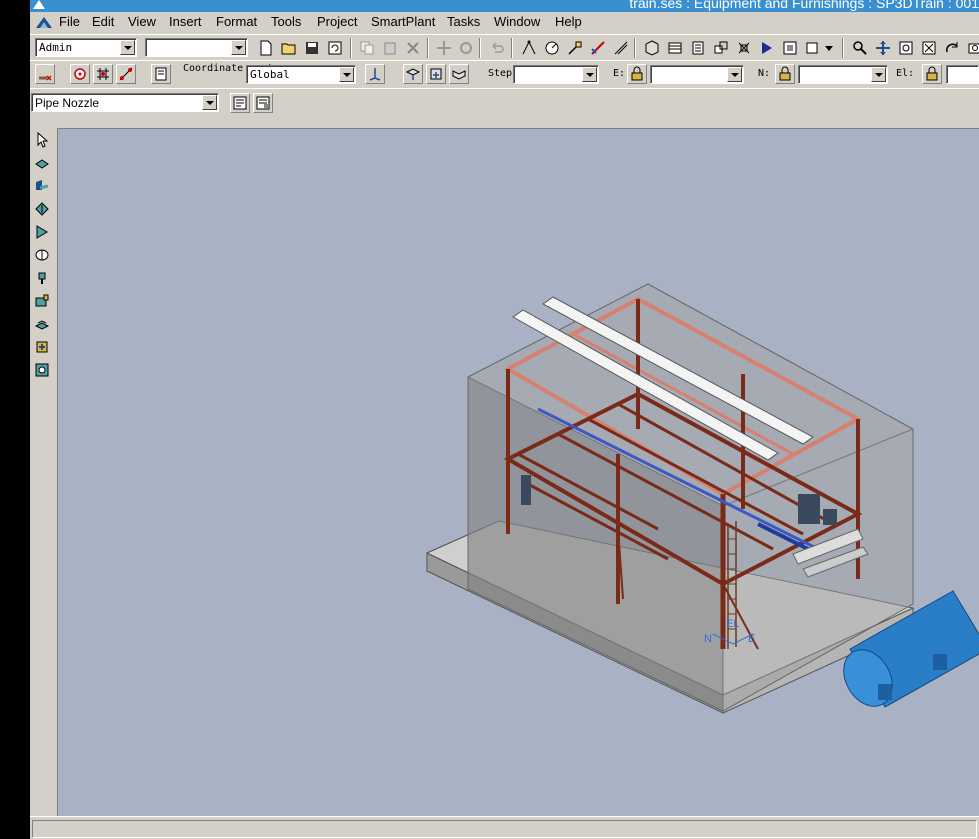  I want to click on compass-e: E, so click(751, 639).